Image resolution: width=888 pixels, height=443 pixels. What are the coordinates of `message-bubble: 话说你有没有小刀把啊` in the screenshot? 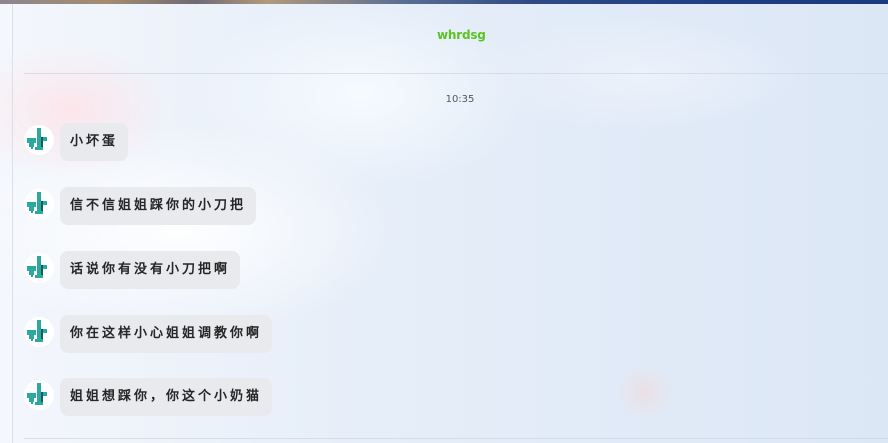 It's located at (150, 270).